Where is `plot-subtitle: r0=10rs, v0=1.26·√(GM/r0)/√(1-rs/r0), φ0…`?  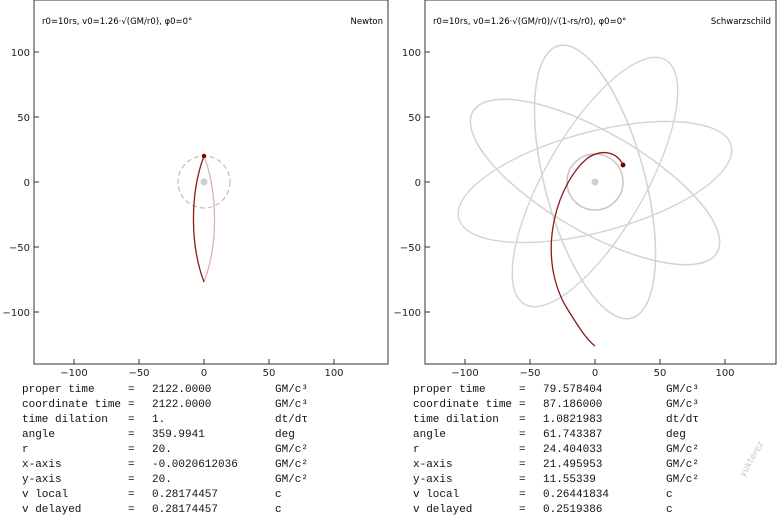
plot-subtitle: r0=10rs, v0=1.26·√(GM/r0)/√(1-rs/r0), φ0… is located at coordinates (529, 22).